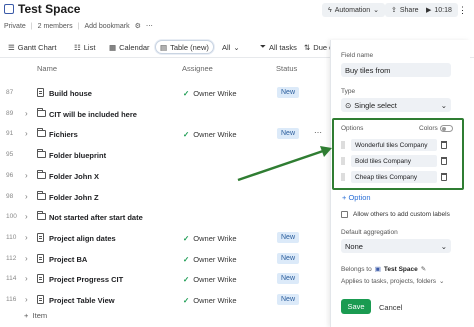 The height and width of the screenshot is (327, 474). I want to click on add-item-button: + Item, so click(35, 315).